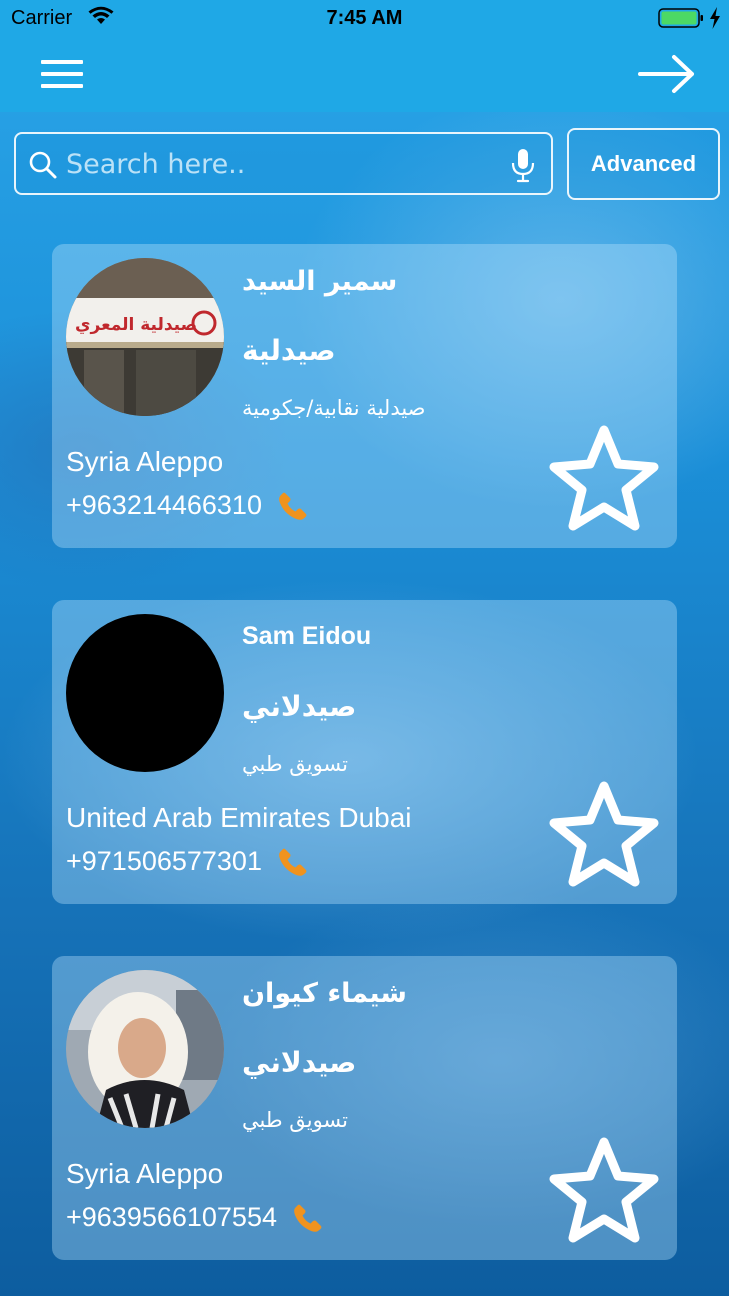 The image size is (729, 1296). I want to click on card-phone-row: +963214466310, so click(187, 505).